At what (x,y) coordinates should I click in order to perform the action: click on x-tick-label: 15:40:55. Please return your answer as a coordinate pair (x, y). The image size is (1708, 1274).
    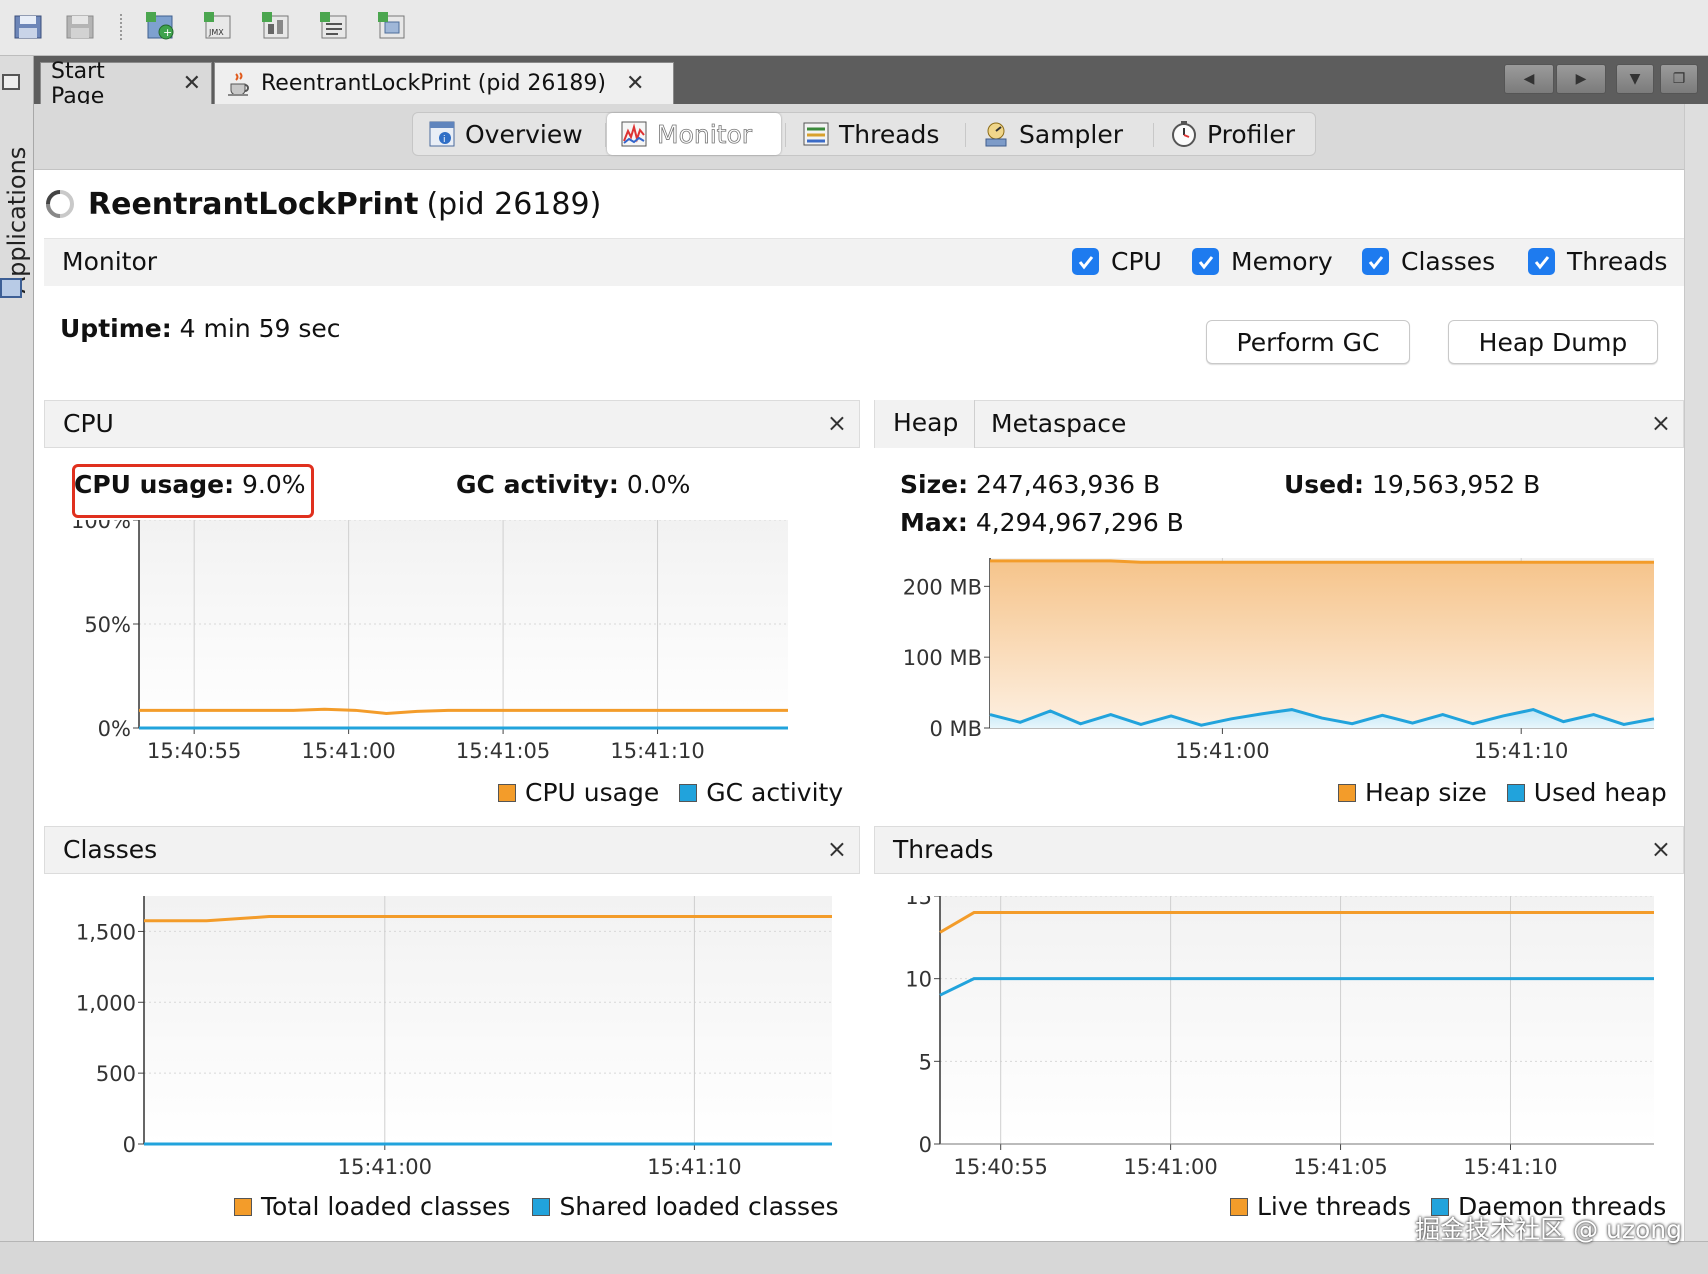
    Looking at the image, I should click on (194, 749).